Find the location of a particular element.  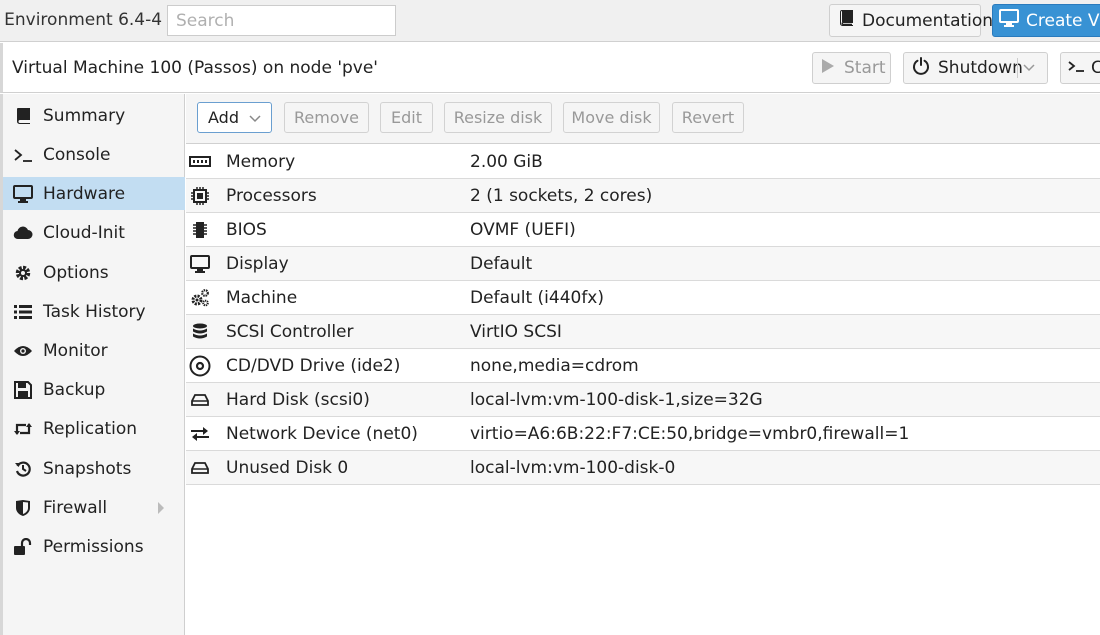

display-icon is located at coordinates (200, 264).